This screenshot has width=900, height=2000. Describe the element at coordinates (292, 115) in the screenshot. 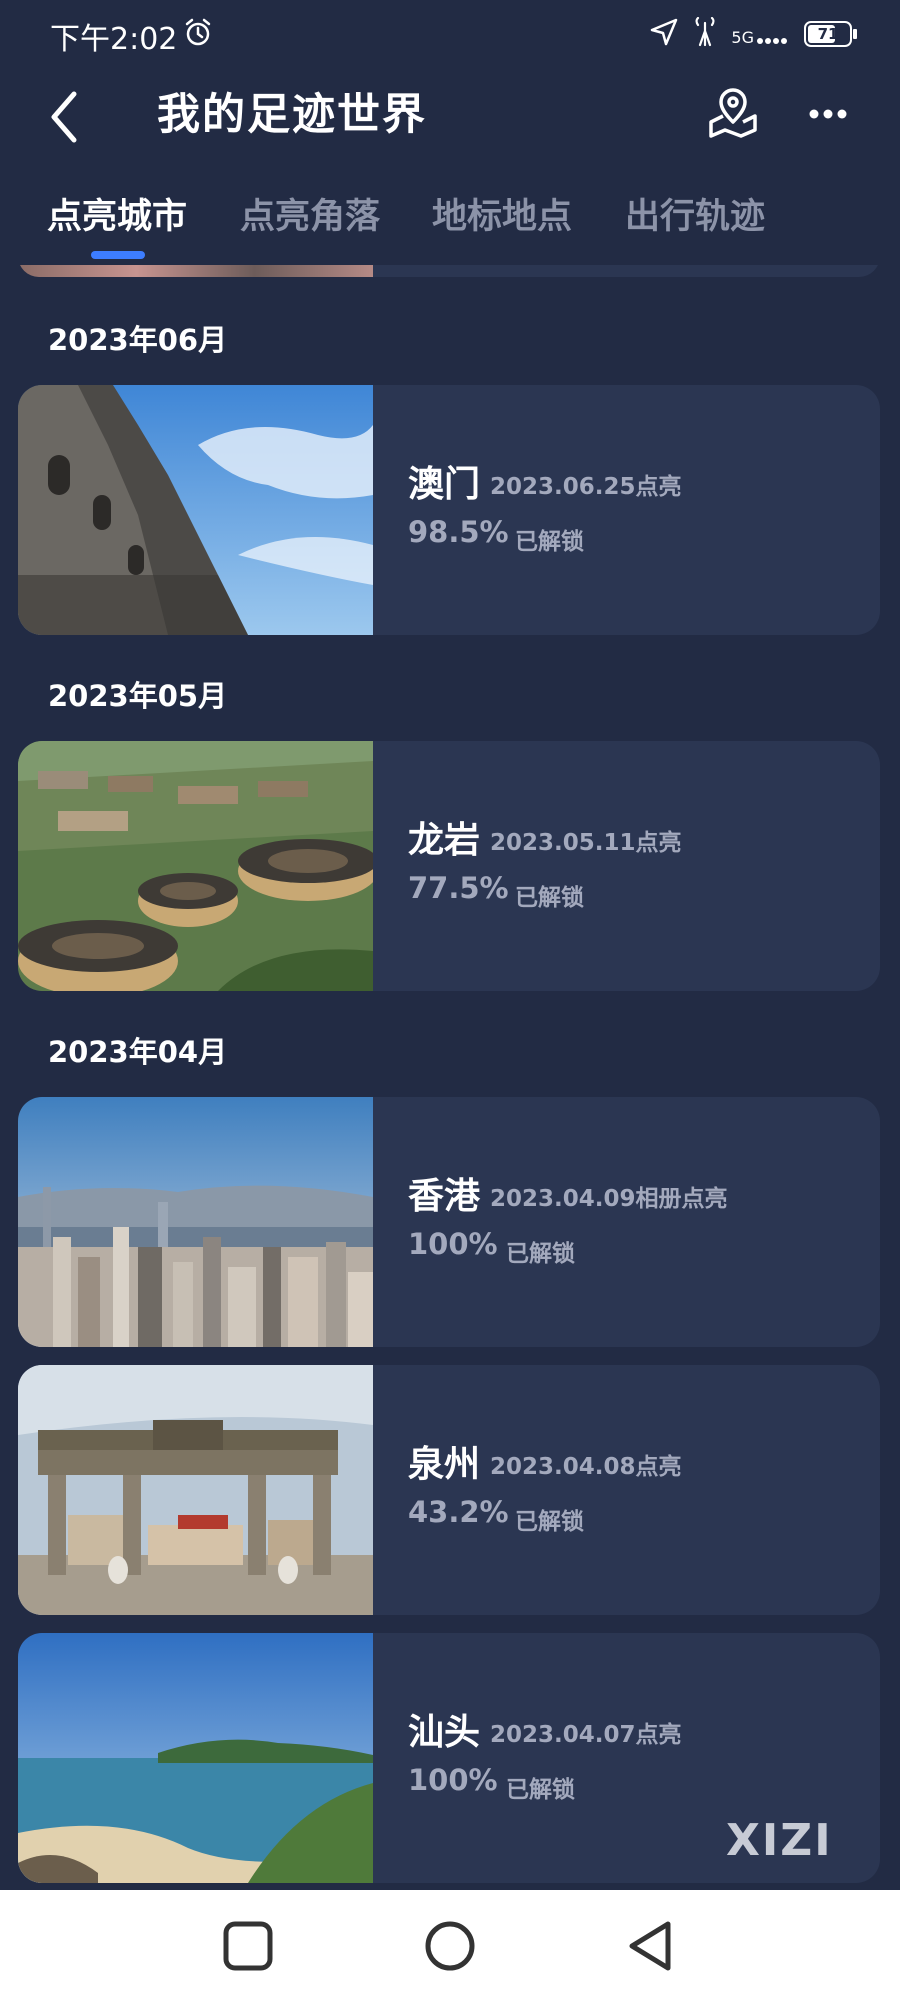

I see `page-title: 我的足迹世界` at that location.